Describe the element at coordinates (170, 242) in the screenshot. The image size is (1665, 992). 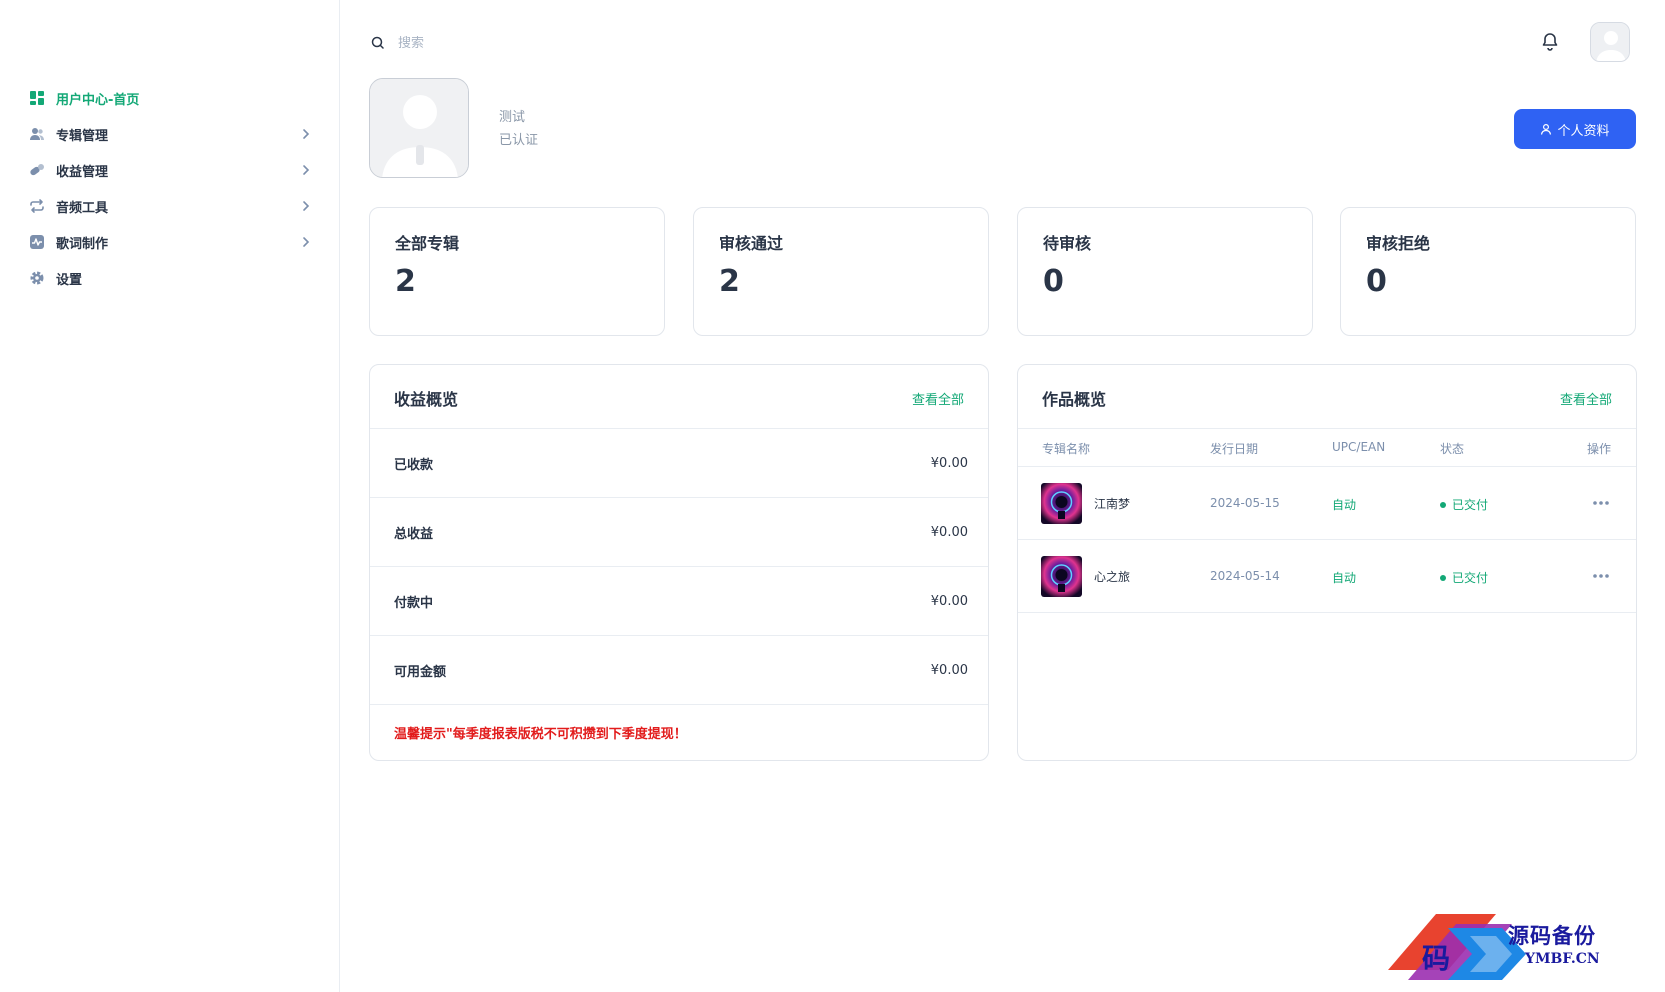
I see `sidebar-item-lyrics: 歌词制作` at that location.